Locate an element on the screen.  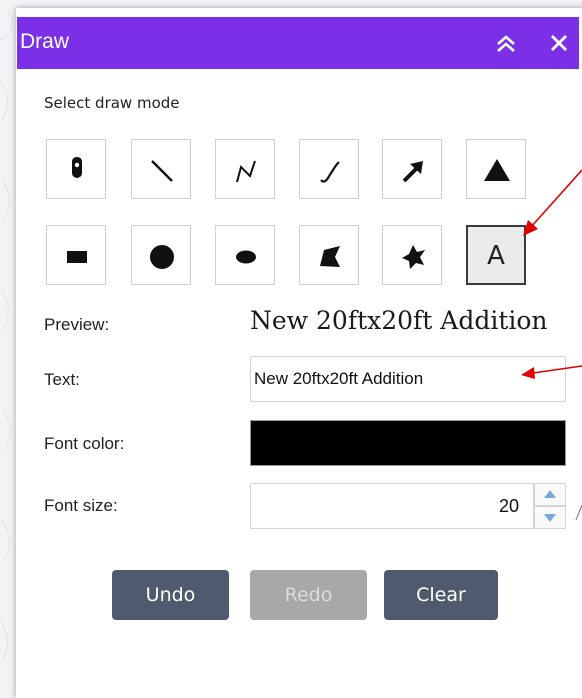
undo-button: Undo is located at coordinates (170, 595).